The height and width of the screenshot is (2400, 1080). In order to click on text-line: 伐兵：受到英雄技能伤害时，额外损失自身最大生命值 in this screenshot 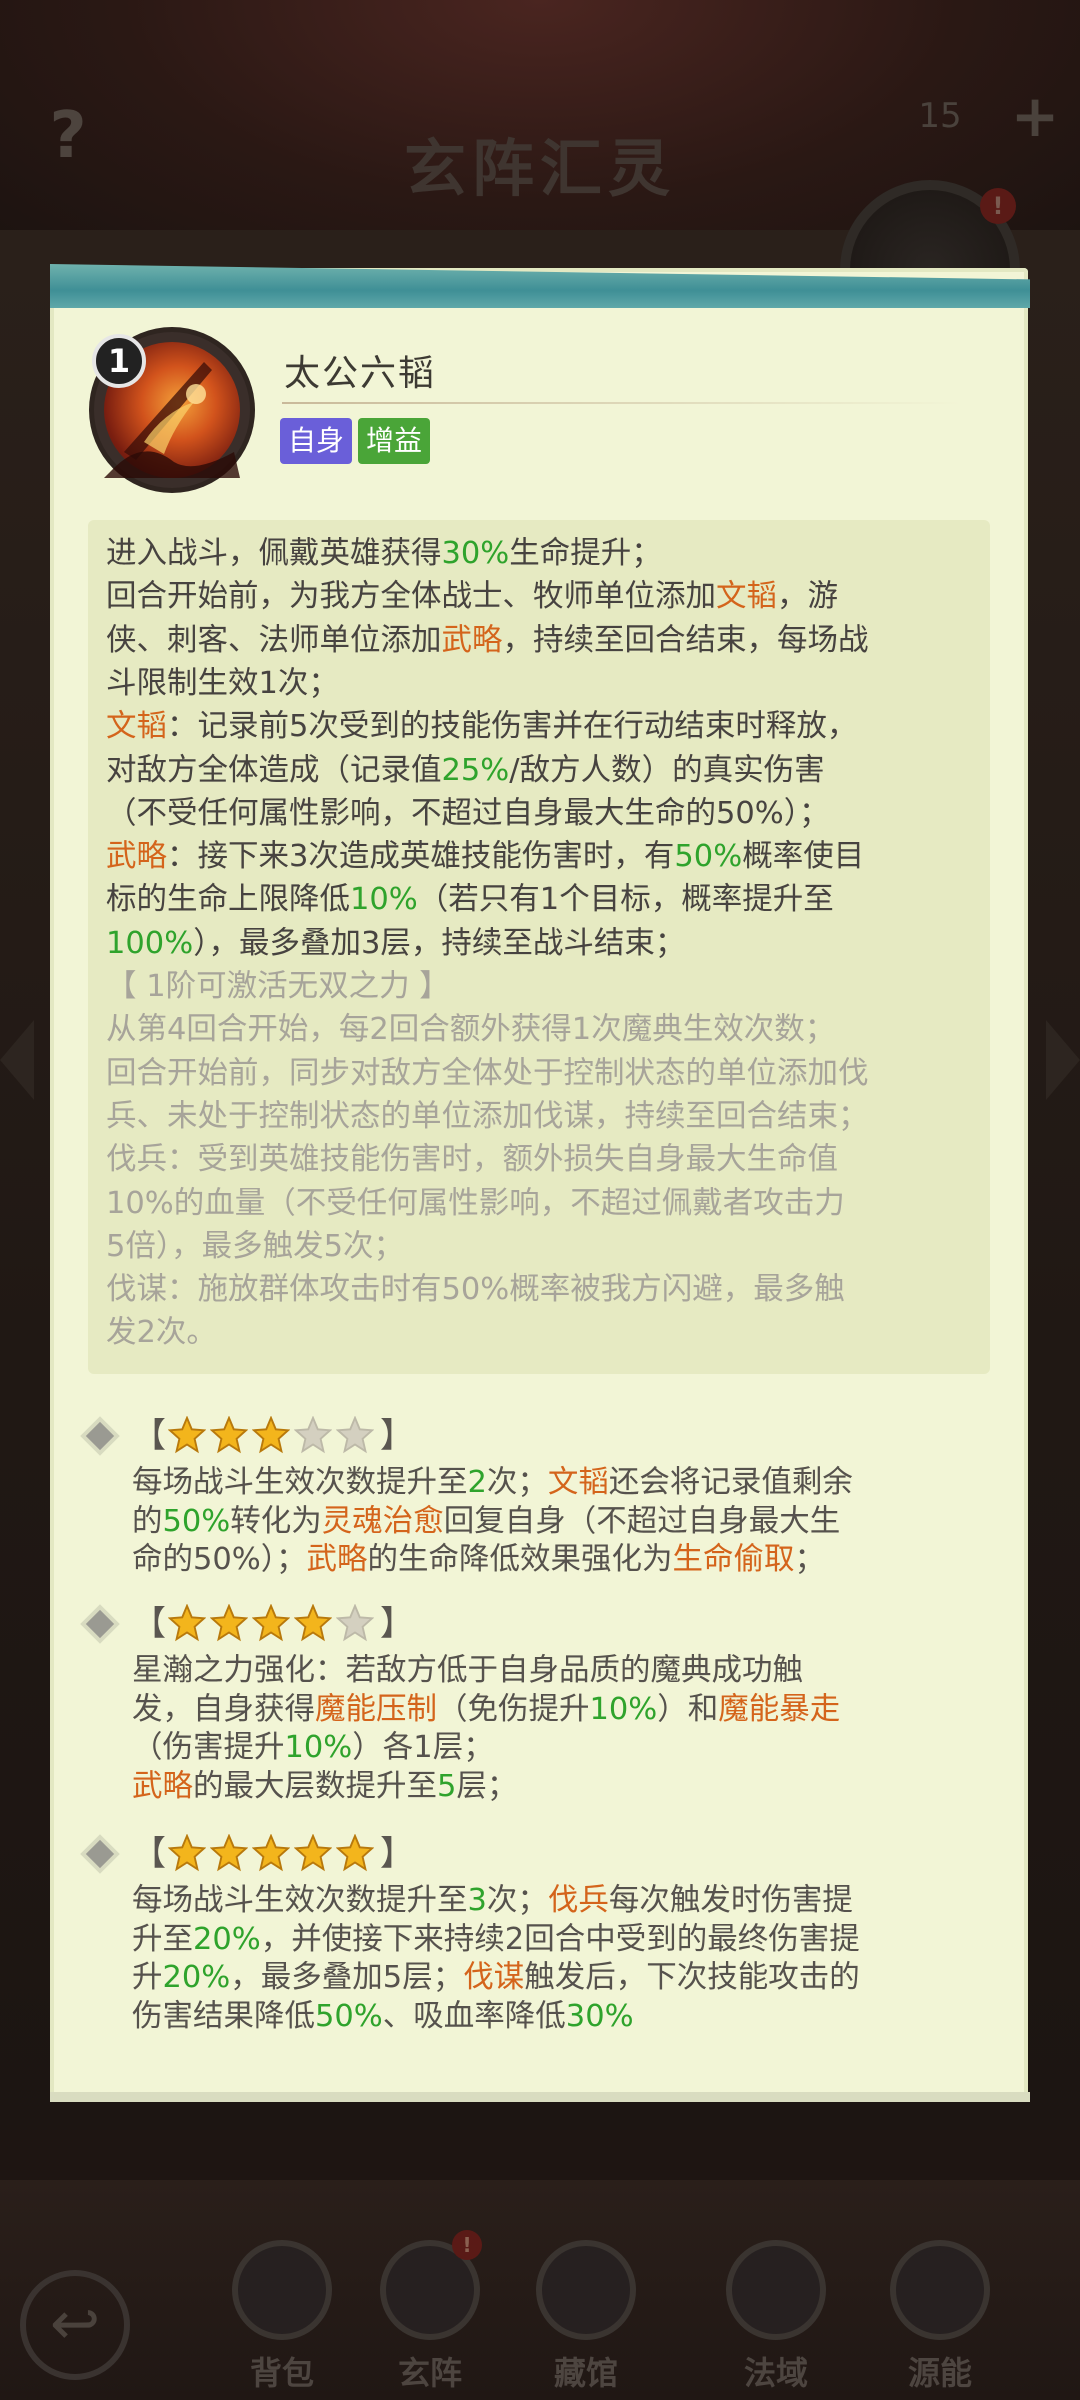, I will do `click(472, 1160)`.